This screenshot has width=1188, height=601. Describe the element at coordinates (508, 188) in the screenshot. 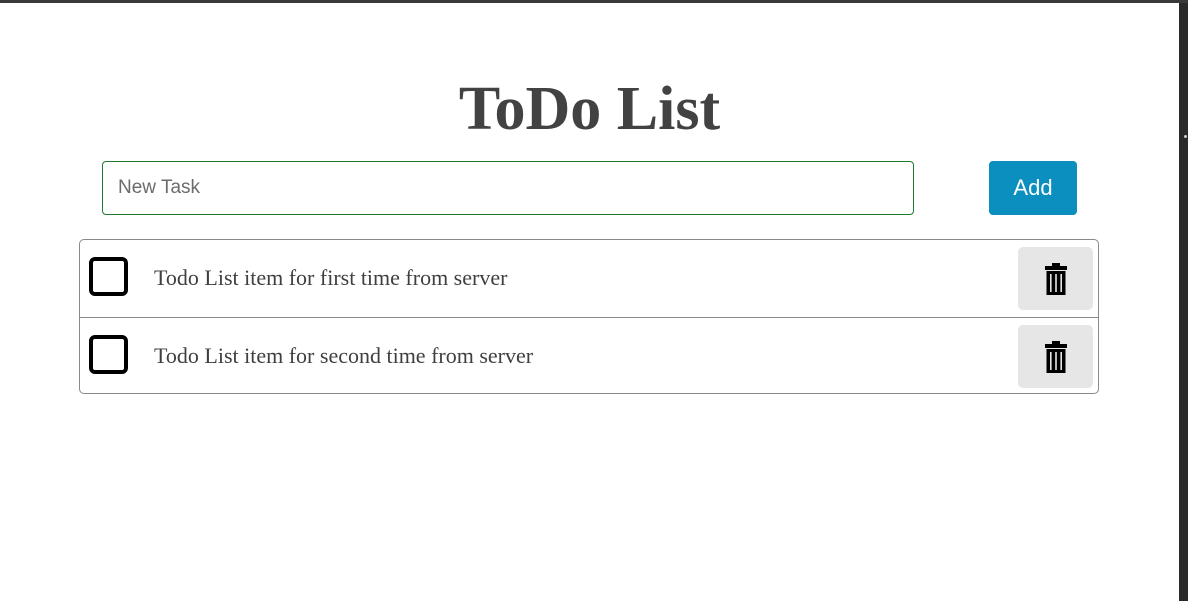

I see `new-task-input` at that location.